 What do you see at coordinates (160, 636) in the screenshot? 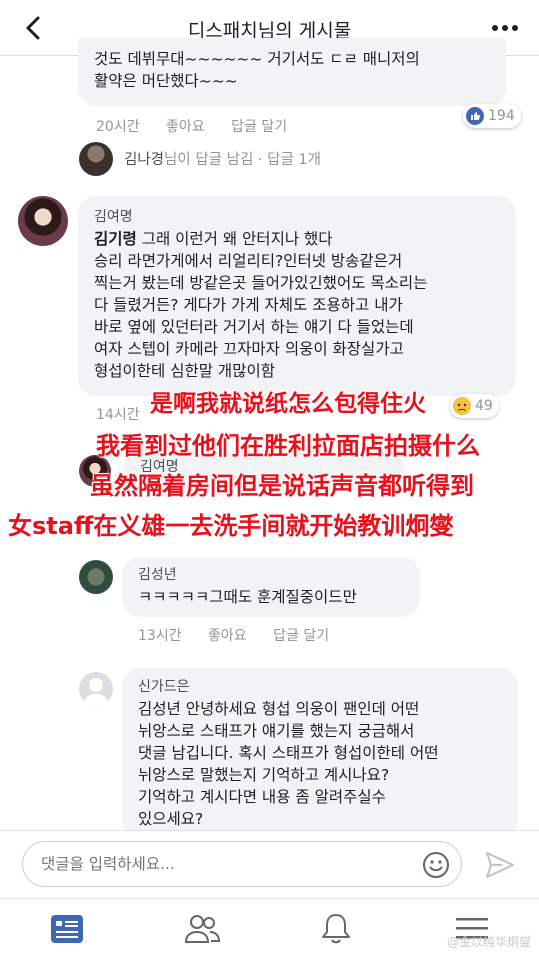
I see `comment-time: 13시간` at bounding box center [160, 636].